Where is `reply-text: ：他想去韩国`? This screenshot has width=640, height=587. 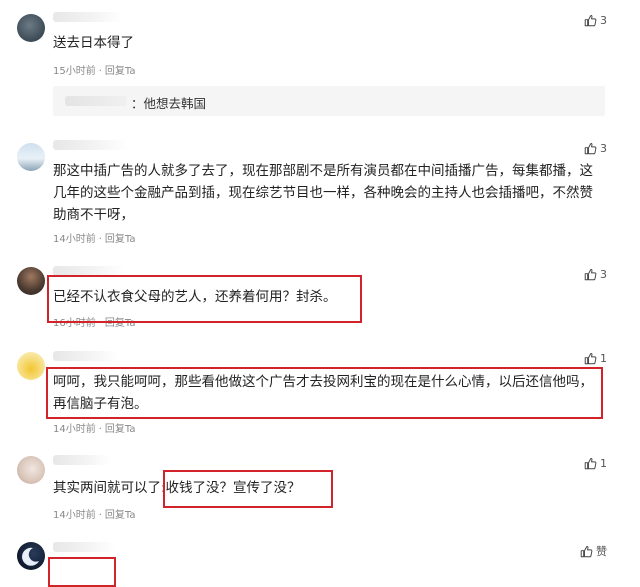
reply-text: ：他想去韩国 is located at coordinates (169, 103).